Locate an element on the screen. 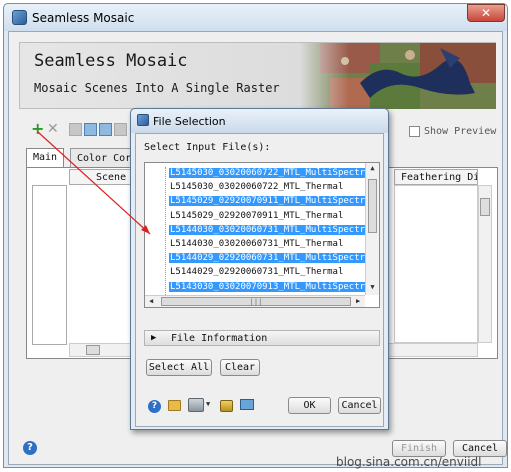 The width and height of the screenshot is (511, 472). scroll-down-icon: ▼ is located at coordinates (372, 287).